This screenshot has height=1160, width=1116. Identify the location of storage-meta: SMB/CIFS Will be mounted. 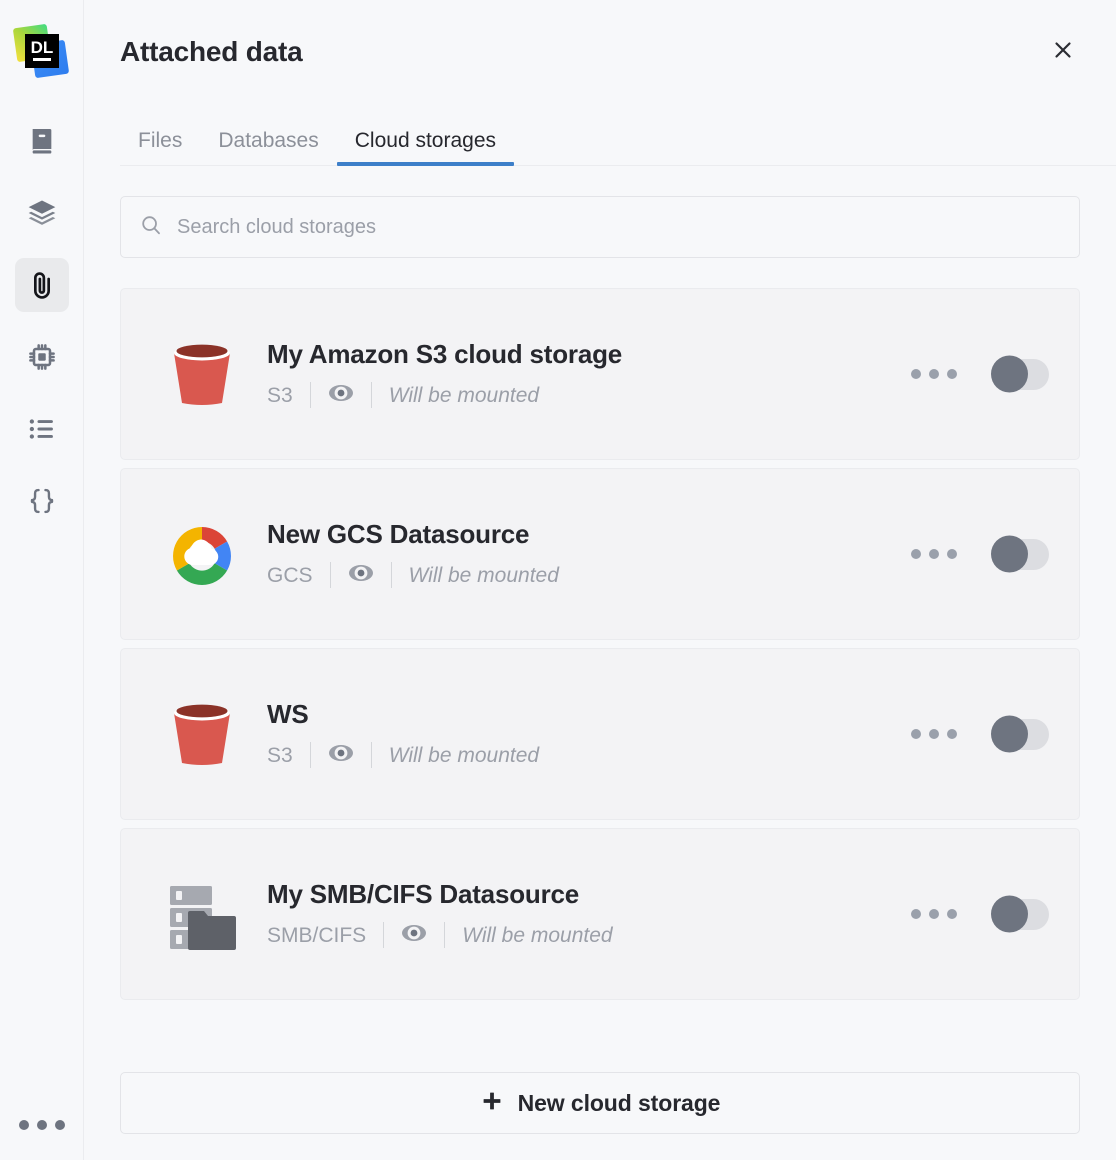
(587, 935).